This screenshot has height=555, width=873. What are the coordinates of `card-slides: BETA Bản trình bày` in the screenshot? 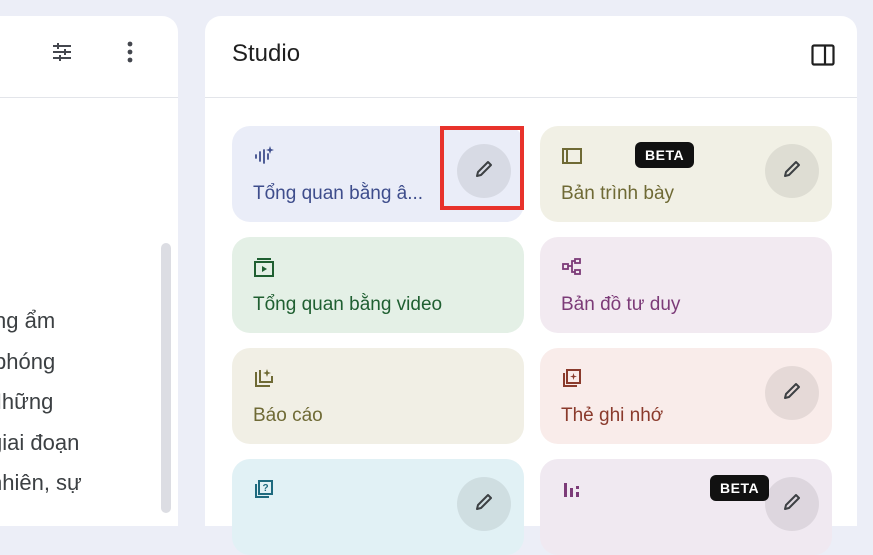 It's located at (686, 174).